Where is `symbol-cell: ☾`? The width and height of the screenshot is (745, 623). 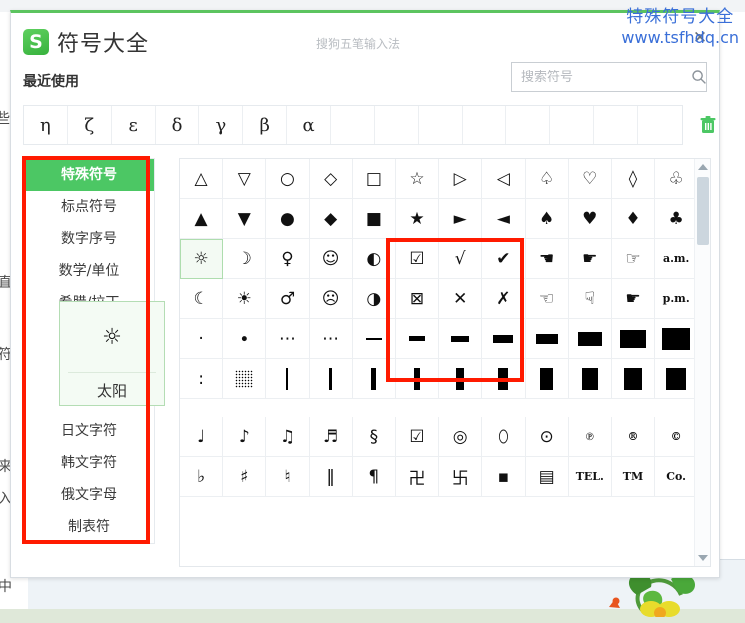
symbol-cell: ☾ is located at coordinates (202, 299).